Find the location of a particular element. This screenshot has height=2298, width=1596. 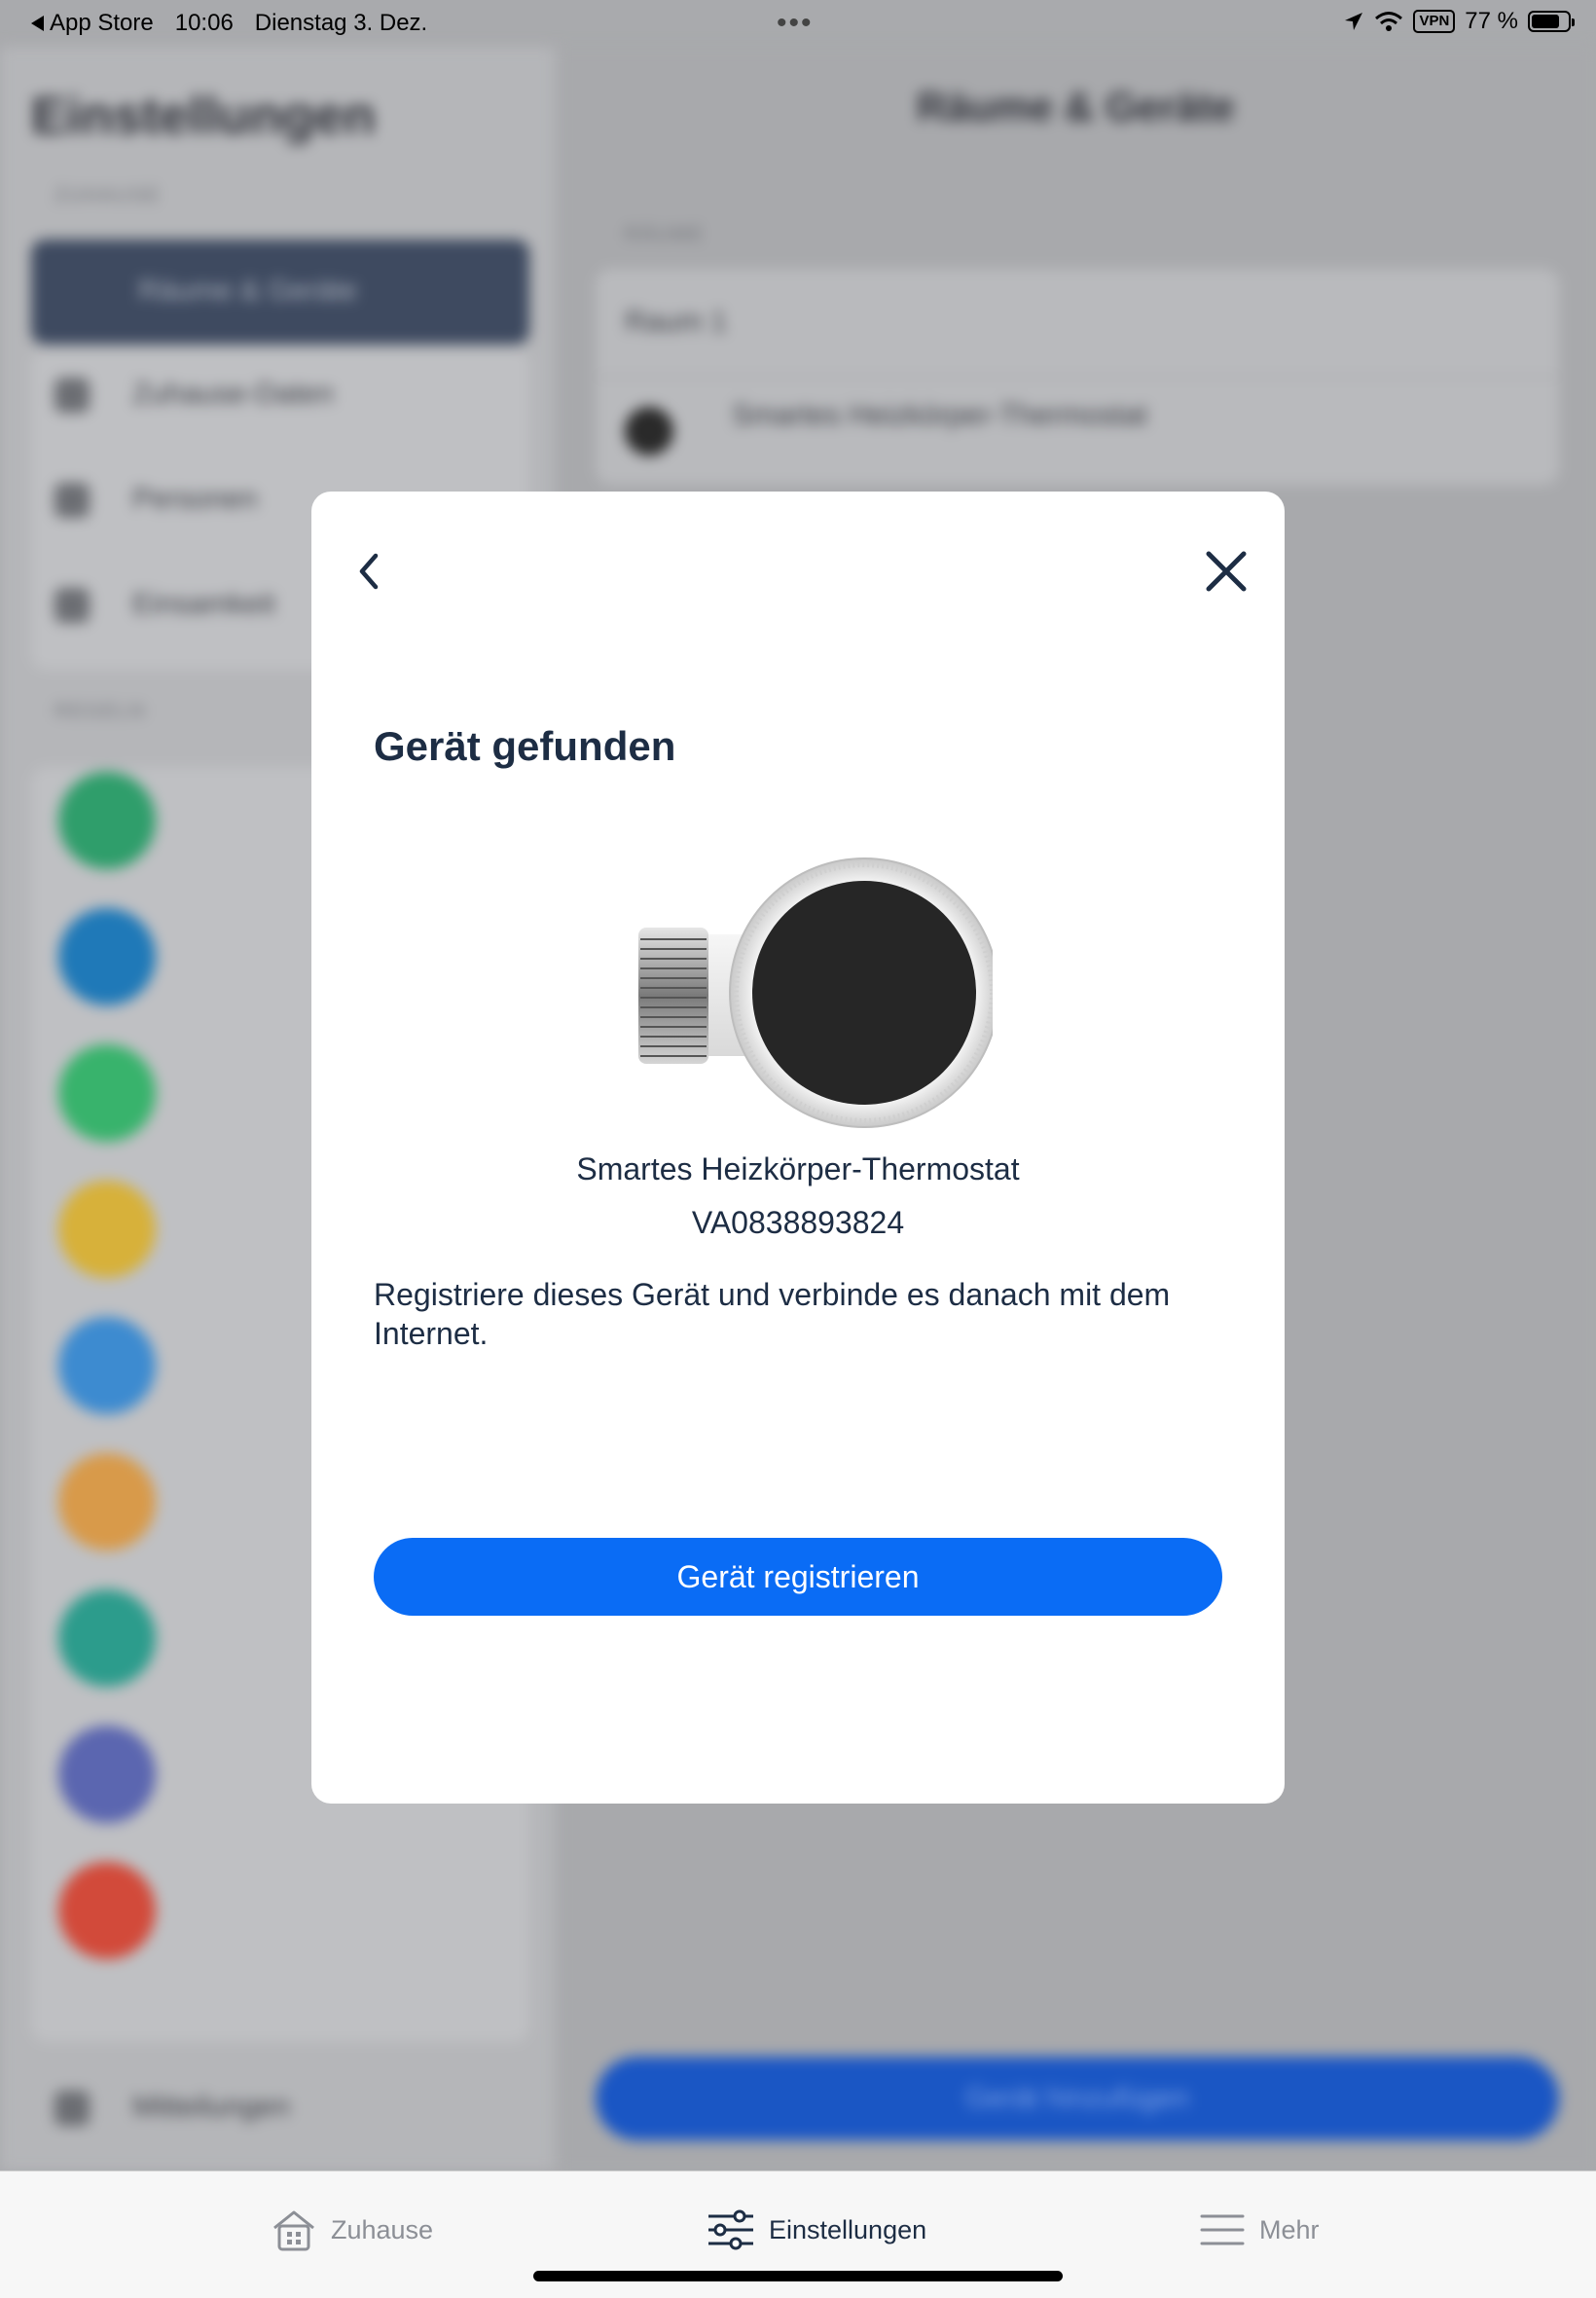

battery-percent: 77 % is located at coordinates (1491, 21).